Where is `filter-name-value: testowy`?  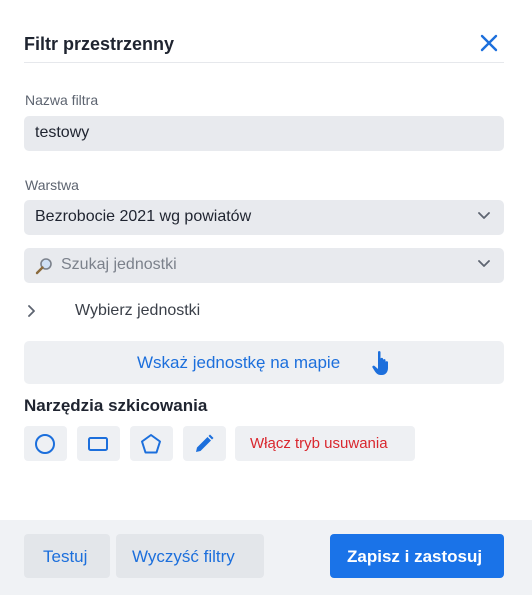 filter-name-value: testowy is located at coordinates (62, 132).